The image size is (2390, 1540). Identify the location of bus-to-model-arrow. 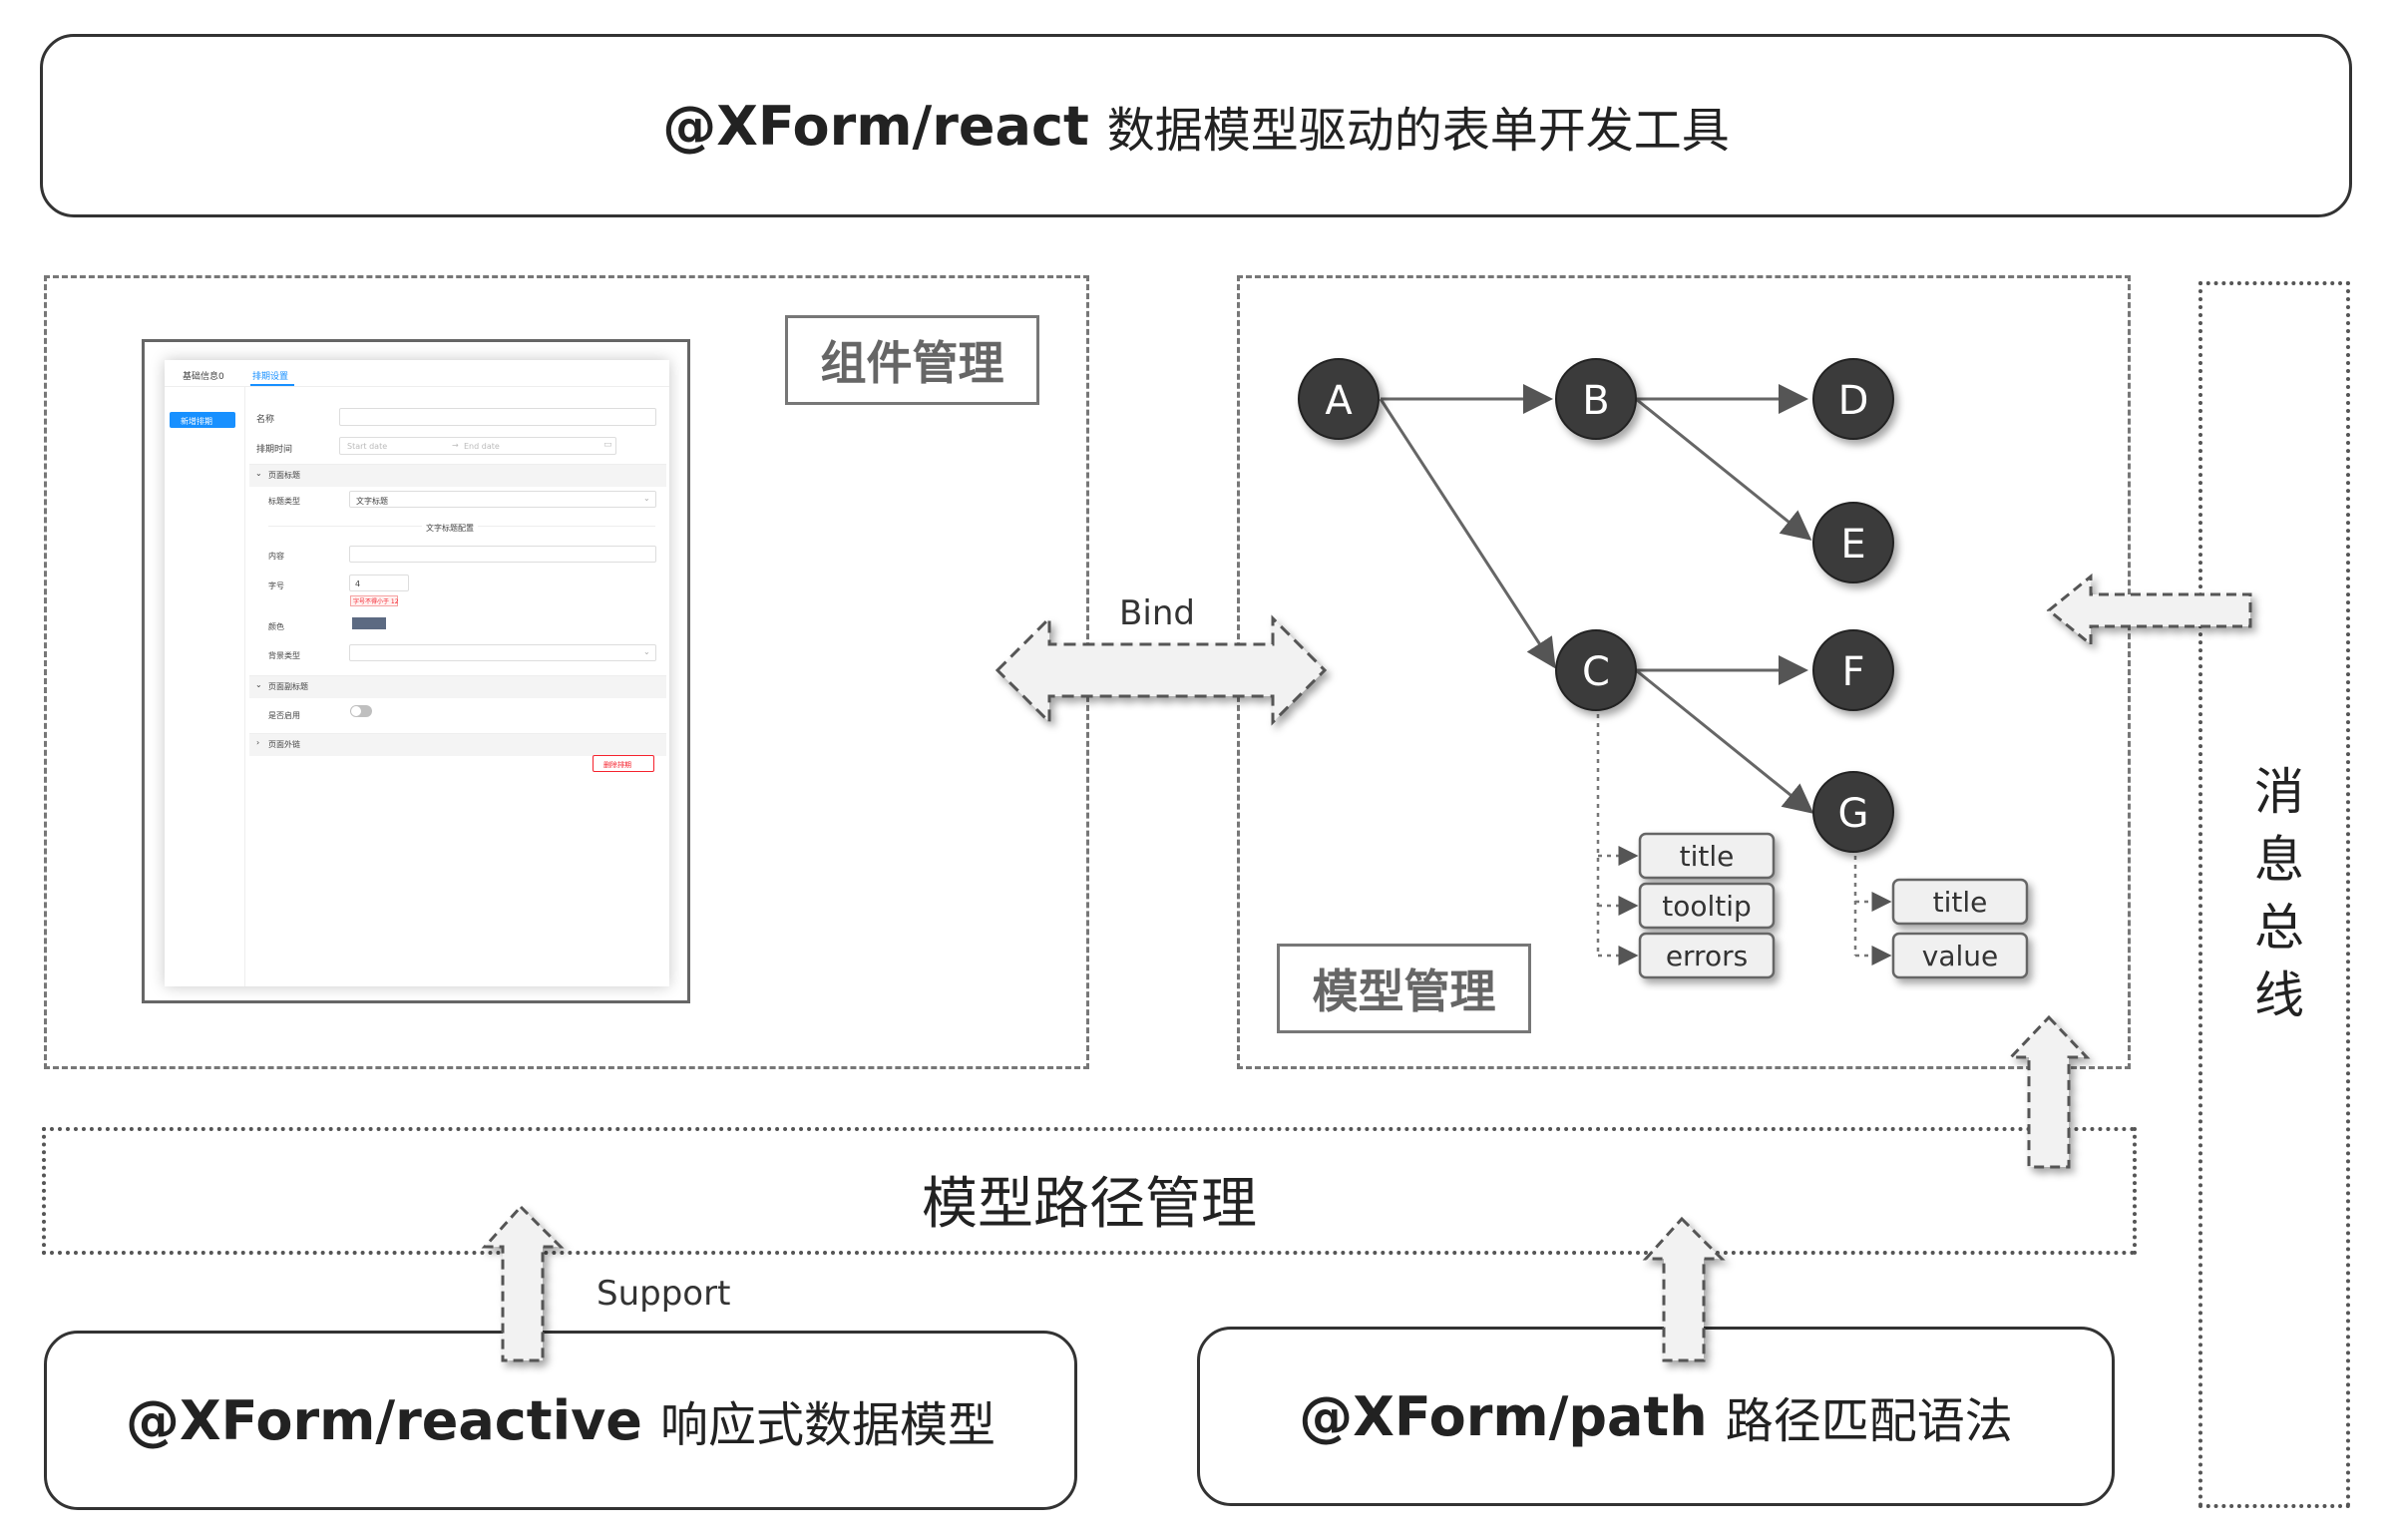
(2149, 610).